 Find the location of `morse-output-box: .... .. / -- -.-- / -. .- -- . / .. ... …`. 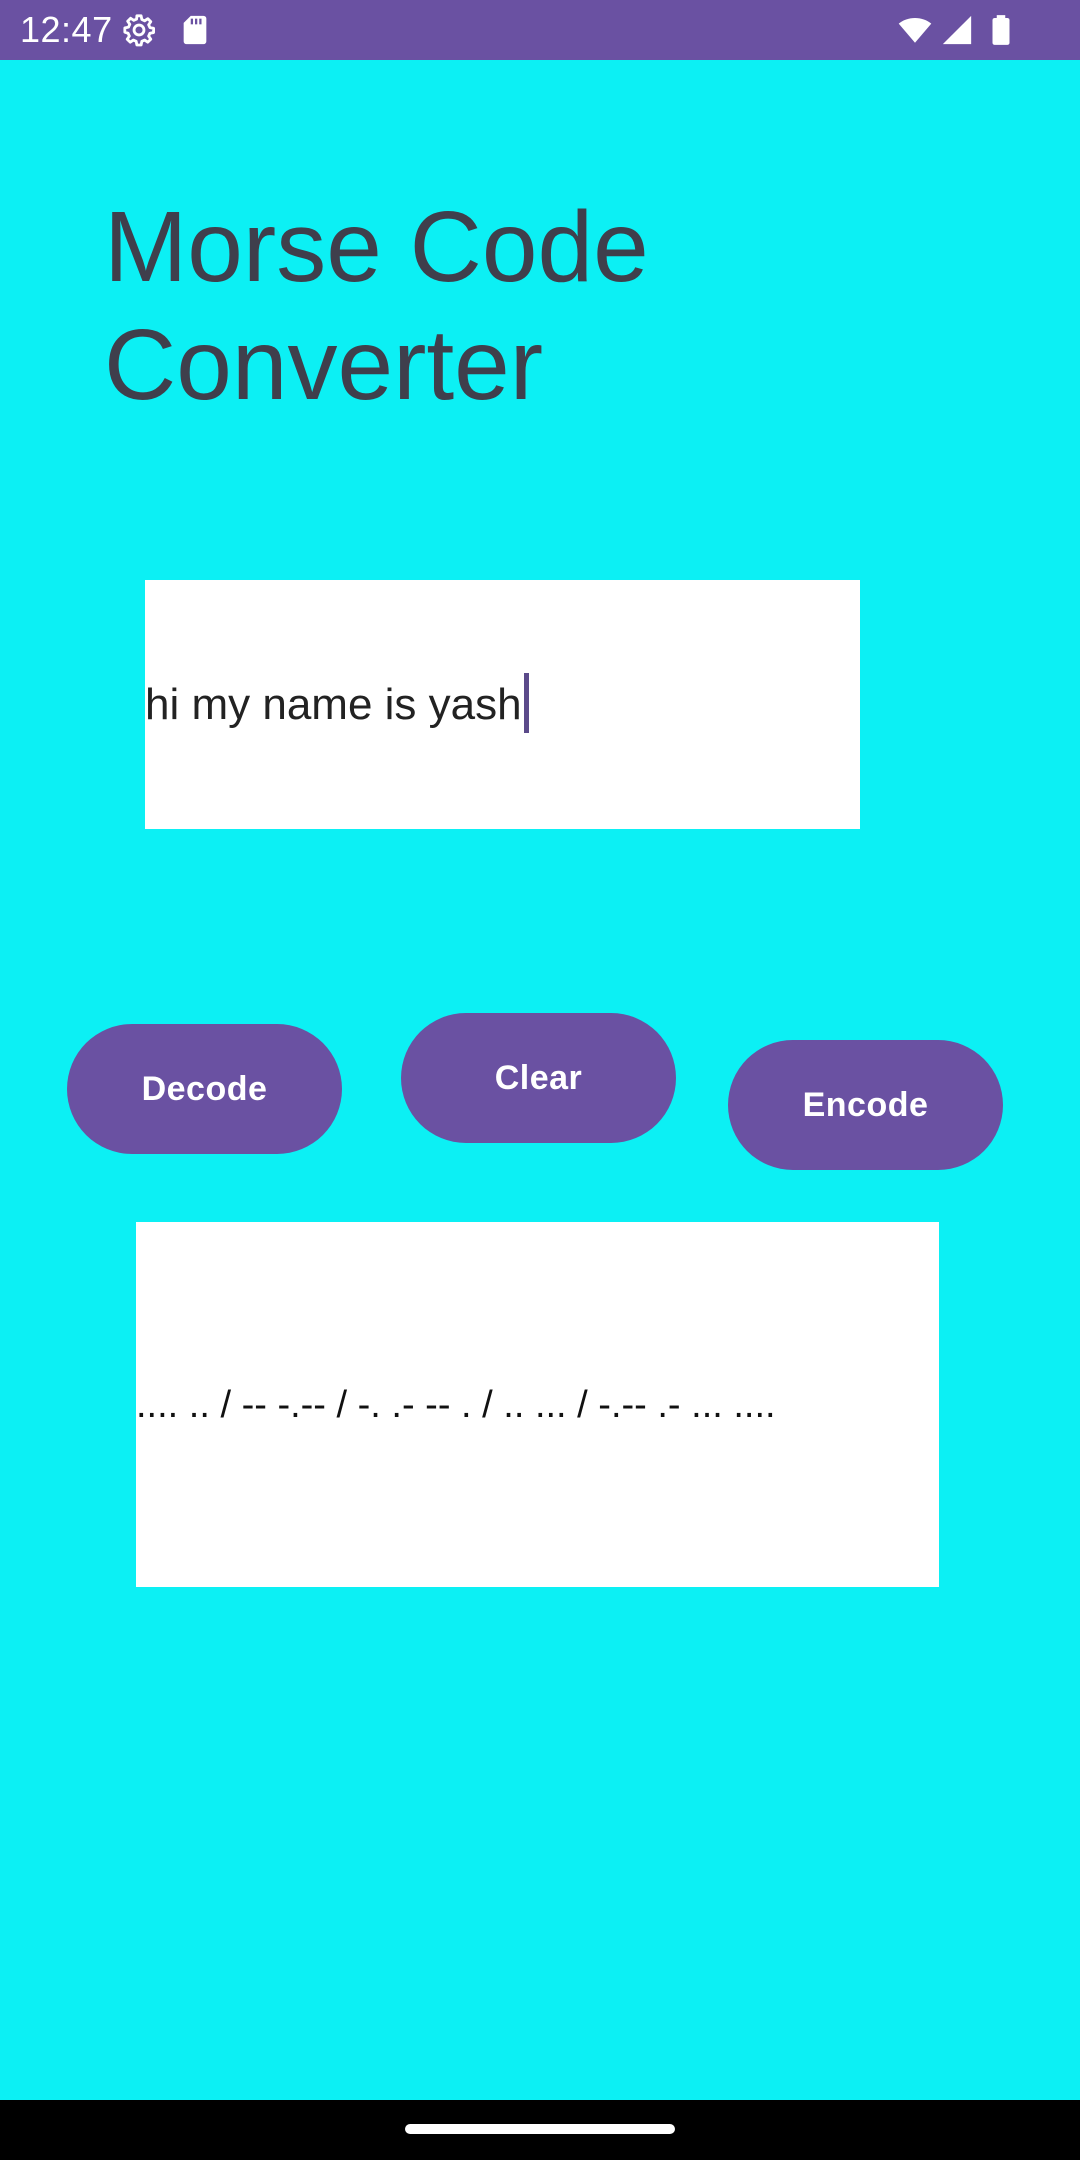

morse-output-box: .... .. / -- -.-- / -. .- -- . / .. ... … is located at coordinates (537, 1404).